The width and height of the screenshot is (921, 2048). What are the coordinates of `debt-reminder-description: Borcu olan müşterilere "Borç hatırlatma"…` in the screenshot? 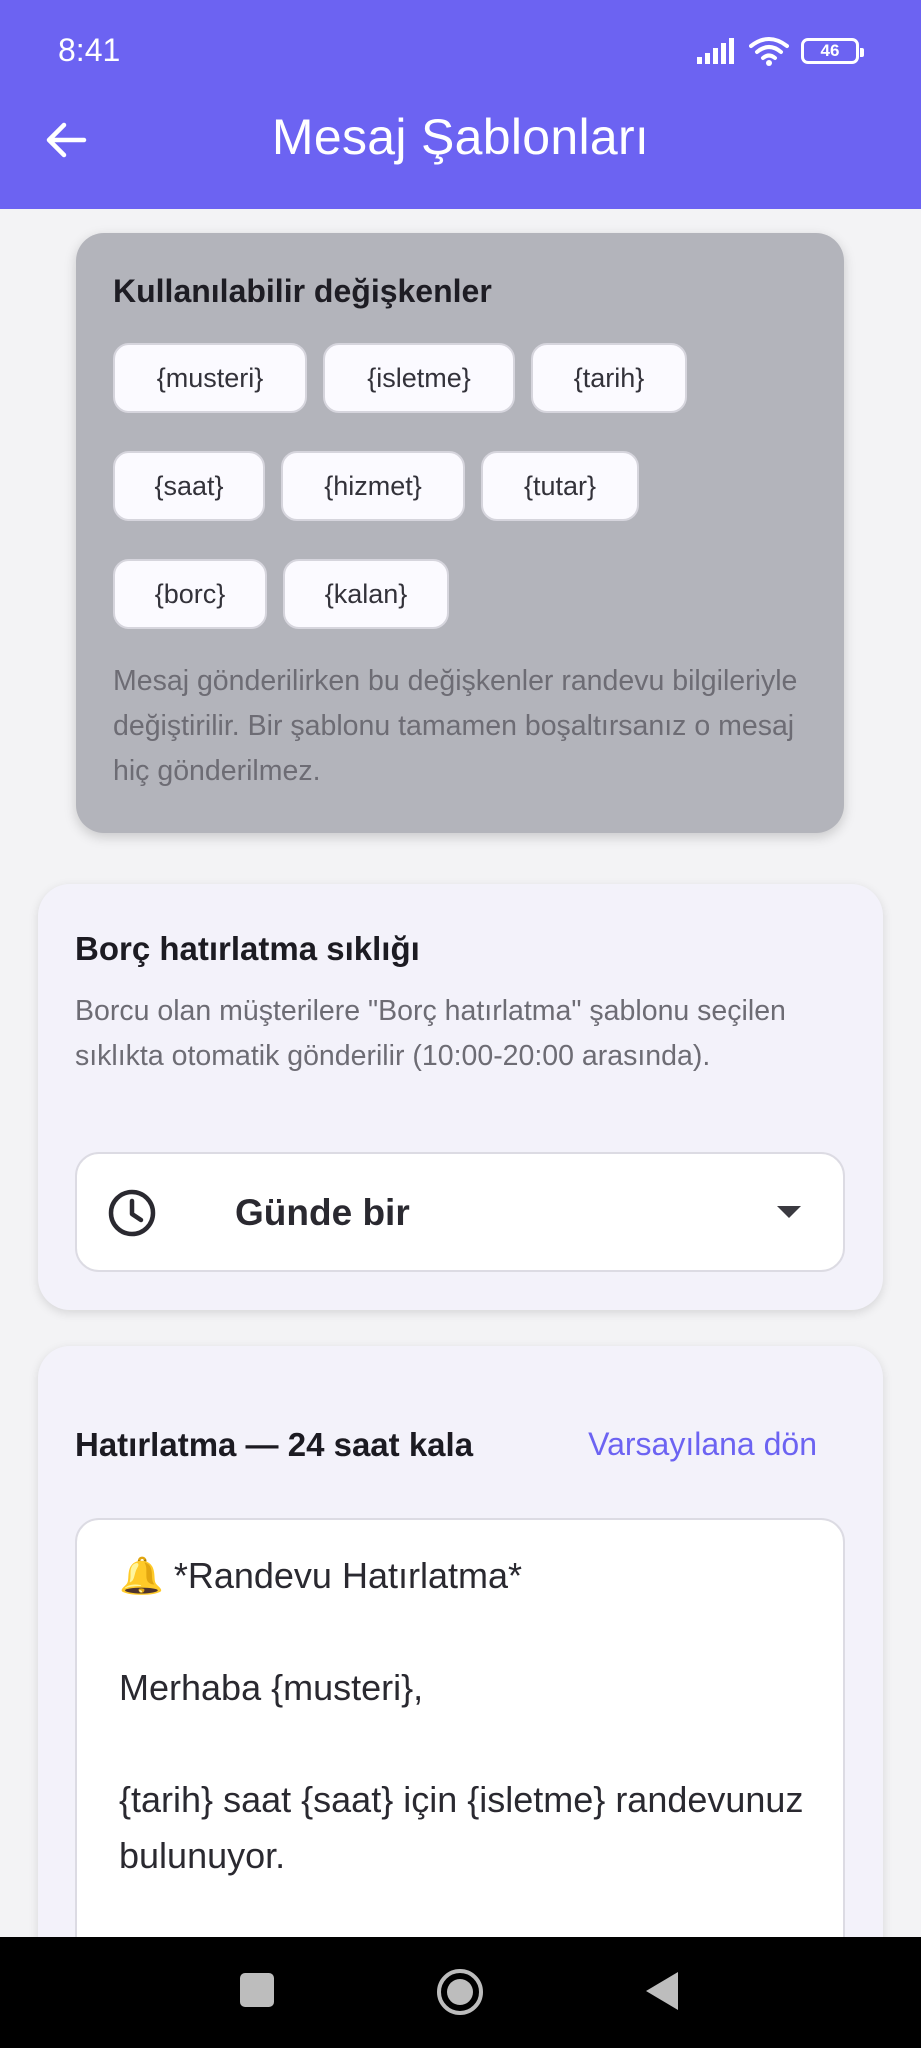 It's located at (430, 1033).